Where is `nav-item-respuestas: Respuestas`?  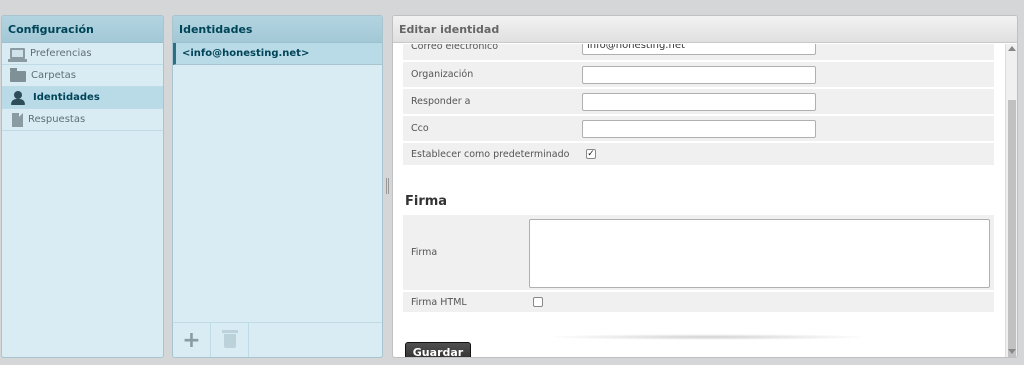 nav-item-respuestas: Respuestas is located at coordinates (82, 120).